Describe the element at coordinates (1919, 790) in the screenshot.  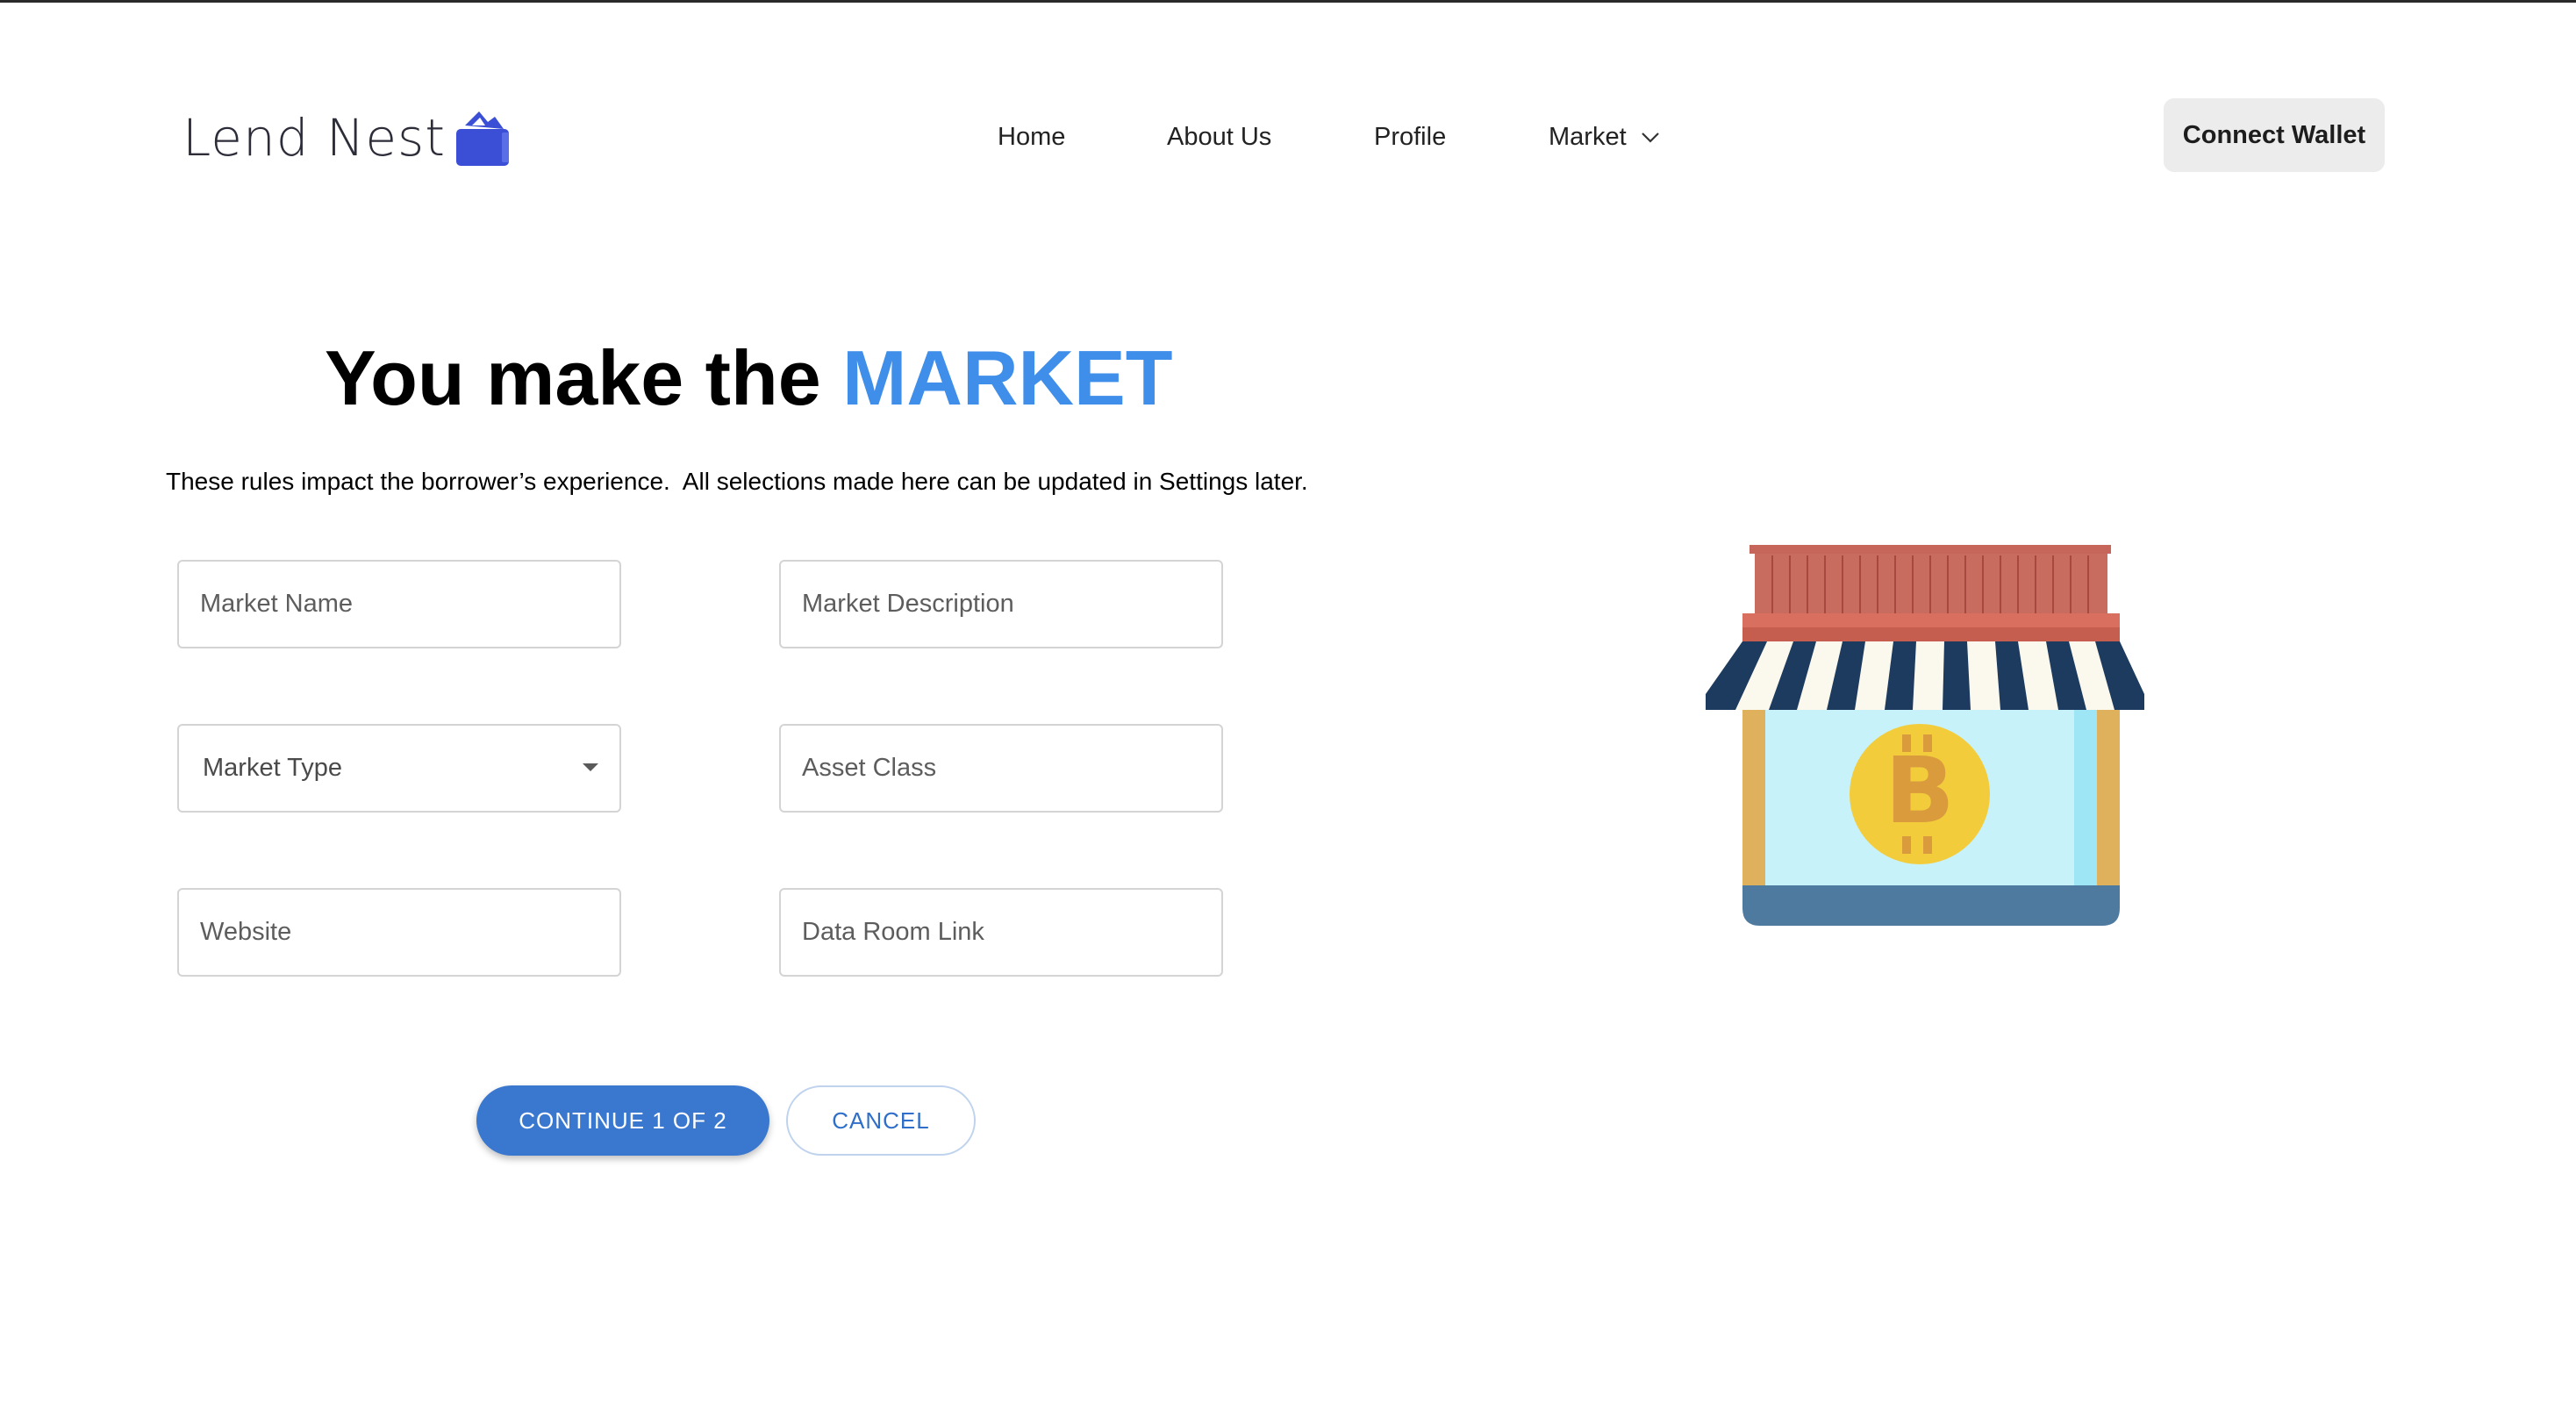
I see `svg-text: B` at that location.